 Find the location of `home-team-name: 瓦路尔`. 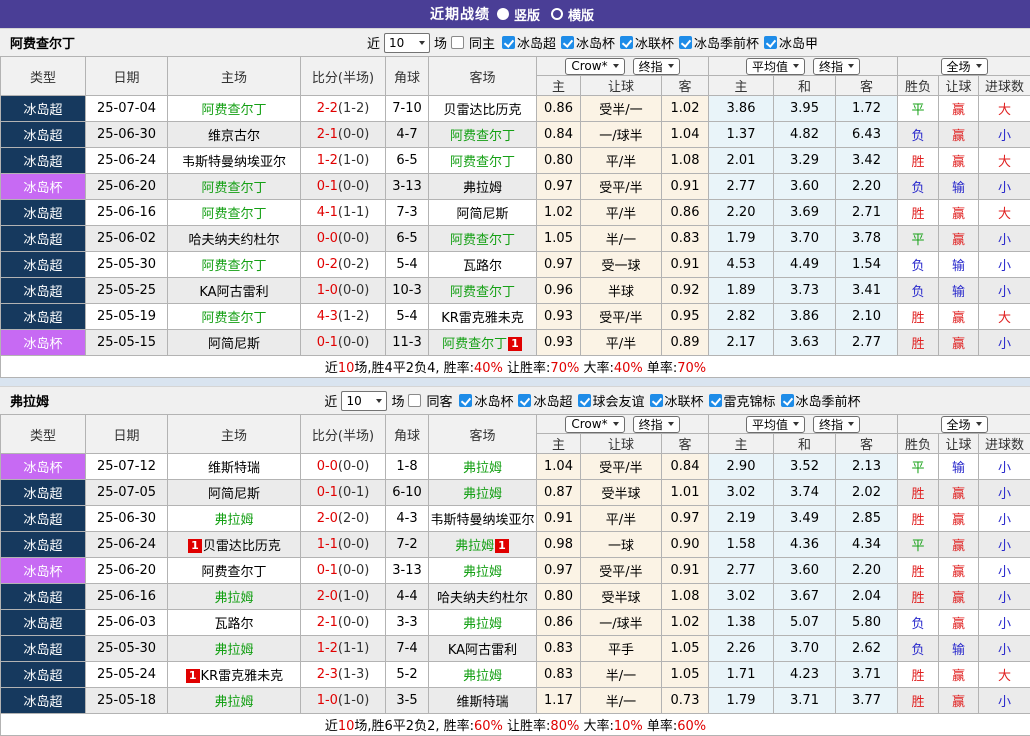

home-team-name: 瓦路尔 is located at coordinates (233, 624).